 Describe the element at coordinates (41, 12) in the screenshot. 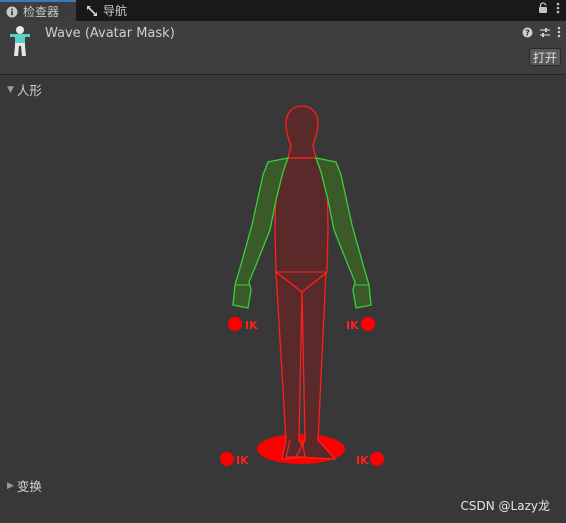

I see `tab-inspector-label: 检查器` at that location.